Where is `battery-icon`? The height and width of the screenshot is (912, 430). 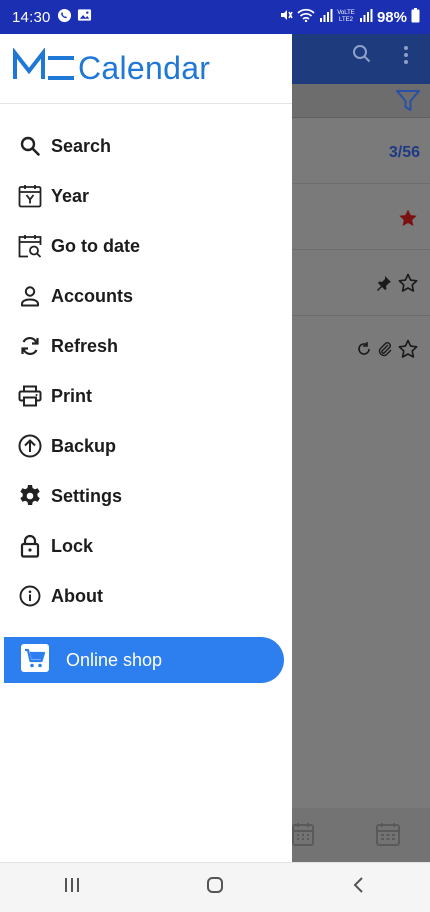
battery-icon is located at coordinates (415, 17).